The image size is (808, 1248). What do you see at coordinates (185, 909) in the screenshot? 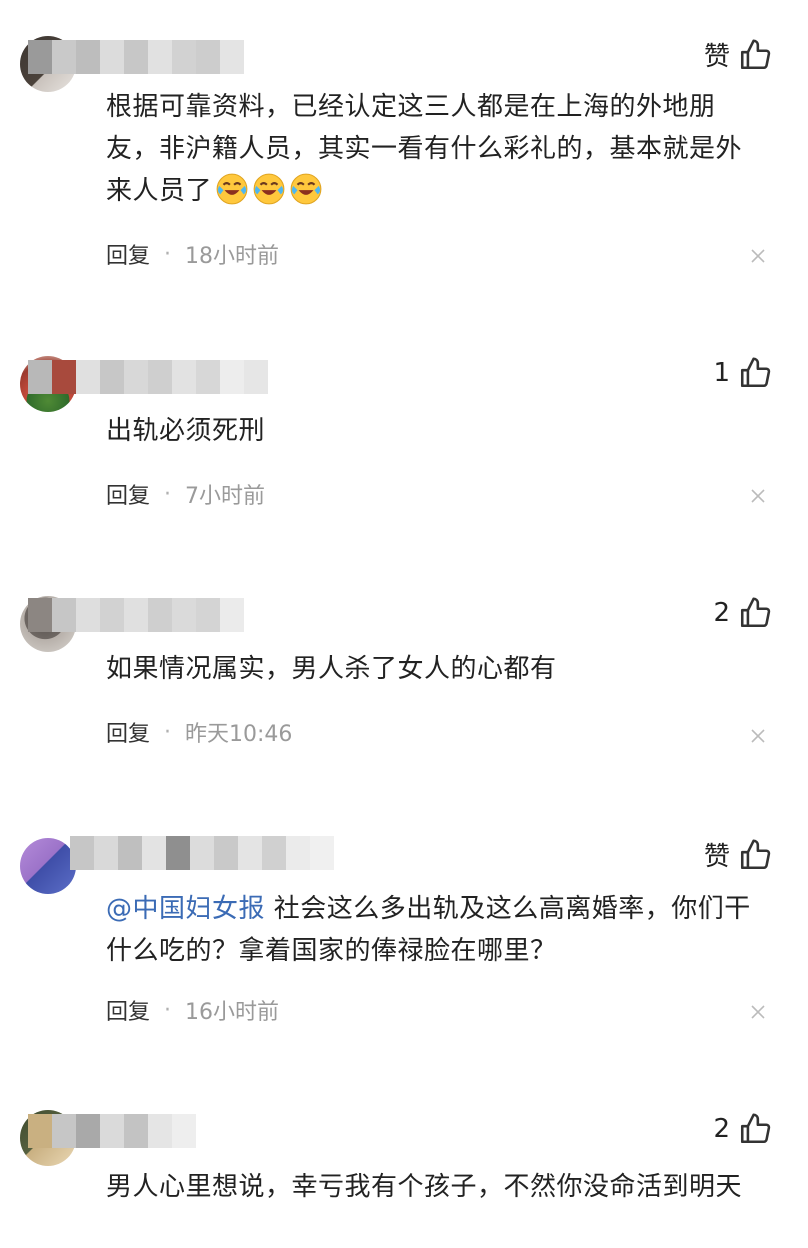
I see `mention-link: @中国妇女报` at bounding box center [185, 909].